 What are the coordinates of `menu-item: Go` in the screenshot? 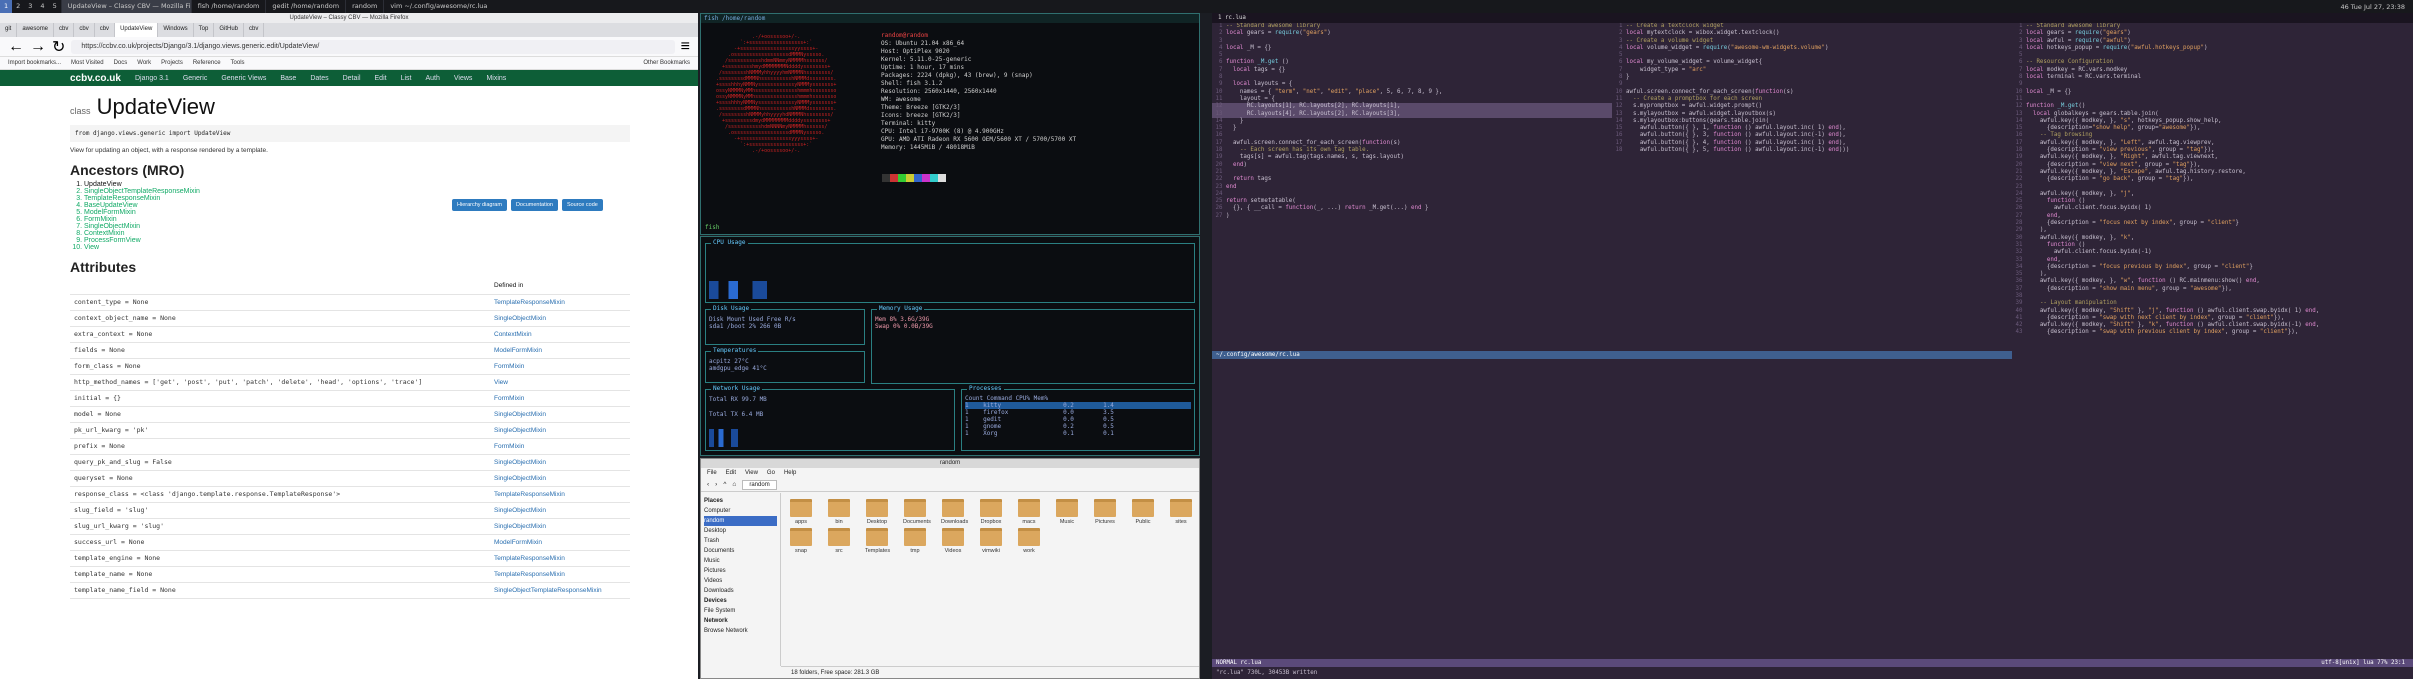 It's located at (771, 473).